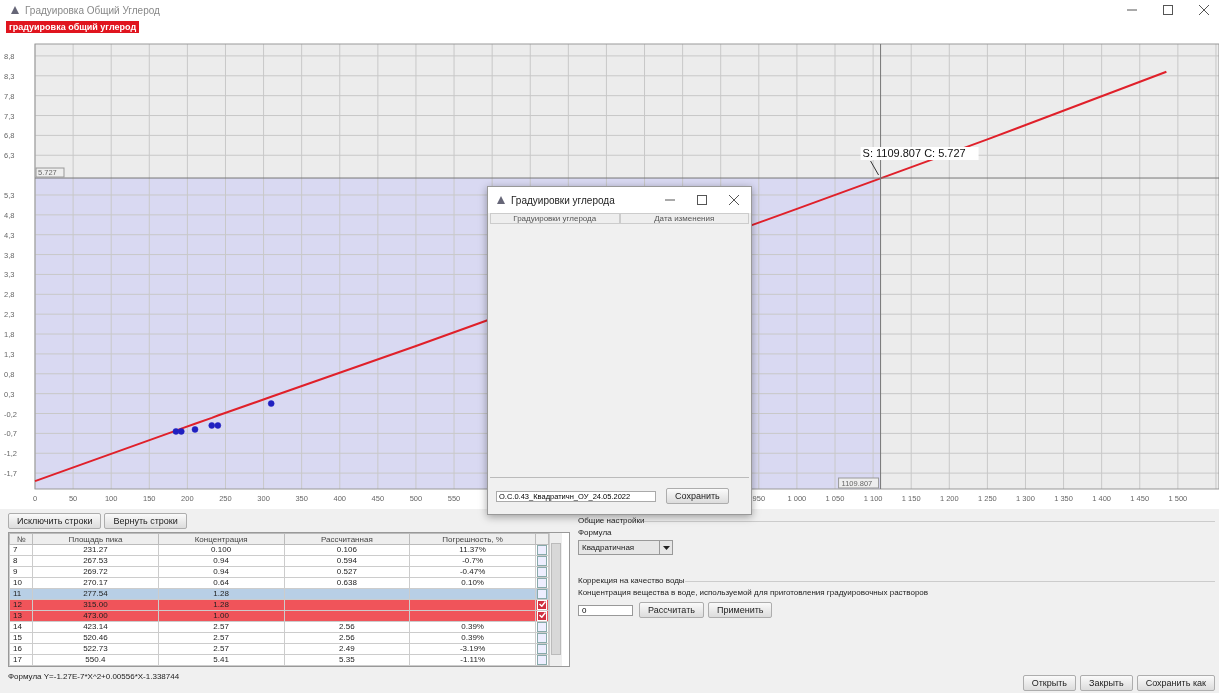  I want to click on table-cell: 0.638, so click(346, 582).